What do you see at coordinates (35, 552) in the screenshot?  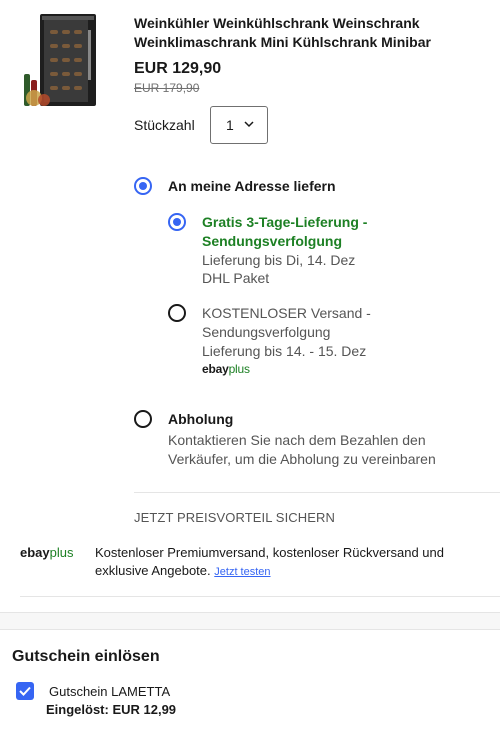 I see `ebay-plus-logo-ebay: ebay` at bounding box center [35, 552].